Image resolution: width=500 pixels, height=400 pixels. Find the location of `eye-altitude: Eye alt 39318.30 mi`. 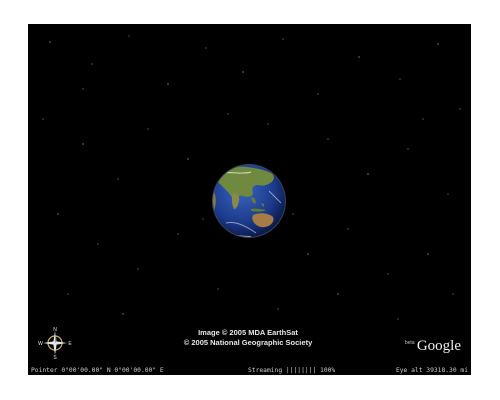

eye-altitude: Eye alt 39318.30 mi is located at coordinates (431, 370).